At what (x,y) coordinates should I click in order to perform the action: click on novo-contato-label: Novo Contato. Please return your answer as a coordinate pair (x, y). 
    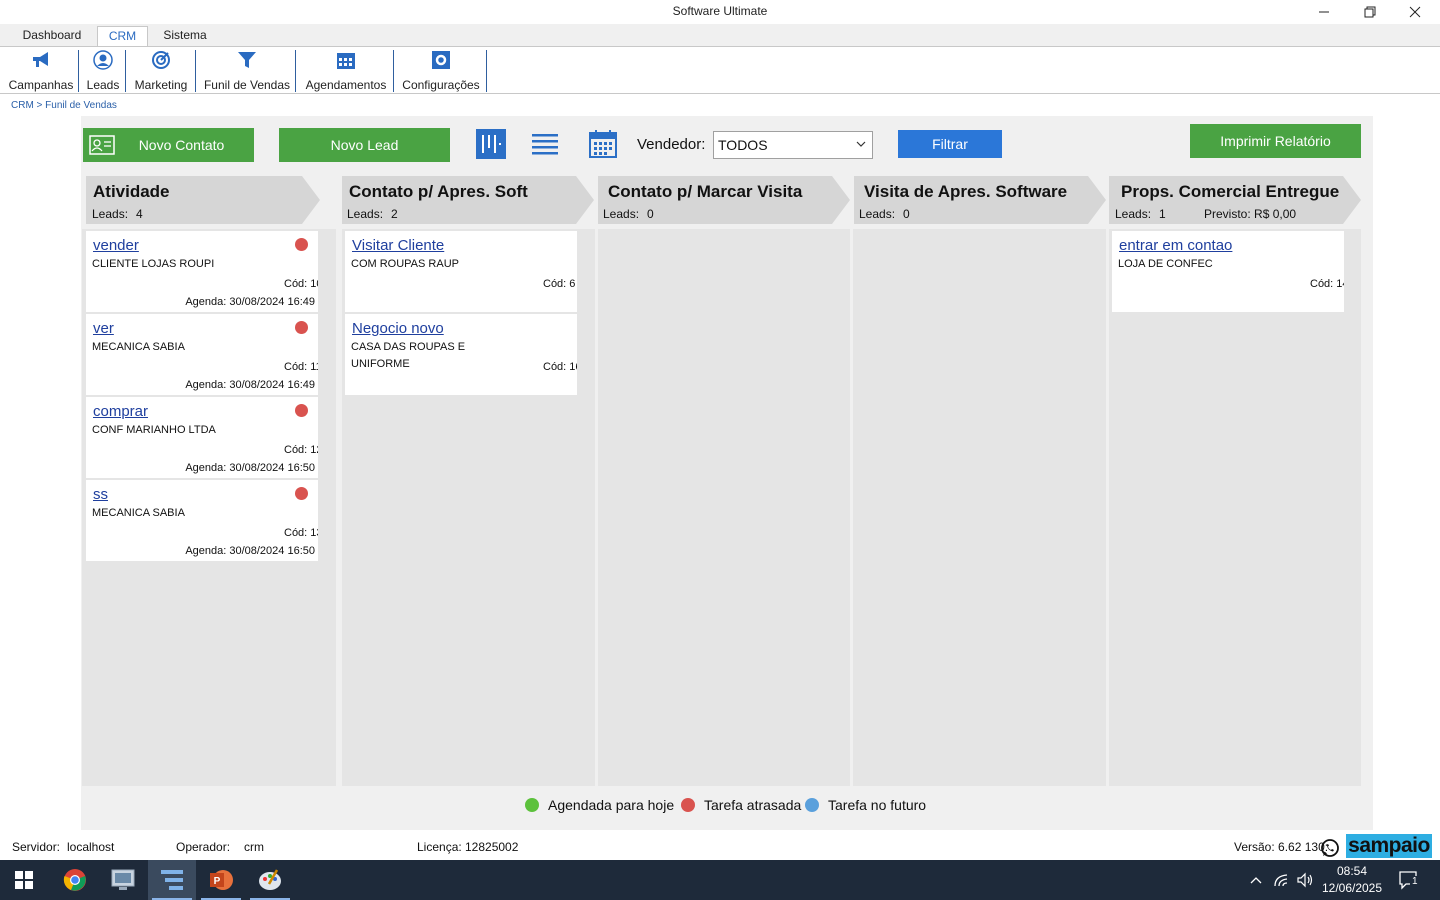
    Looking at the image, I should click on (181, 145).